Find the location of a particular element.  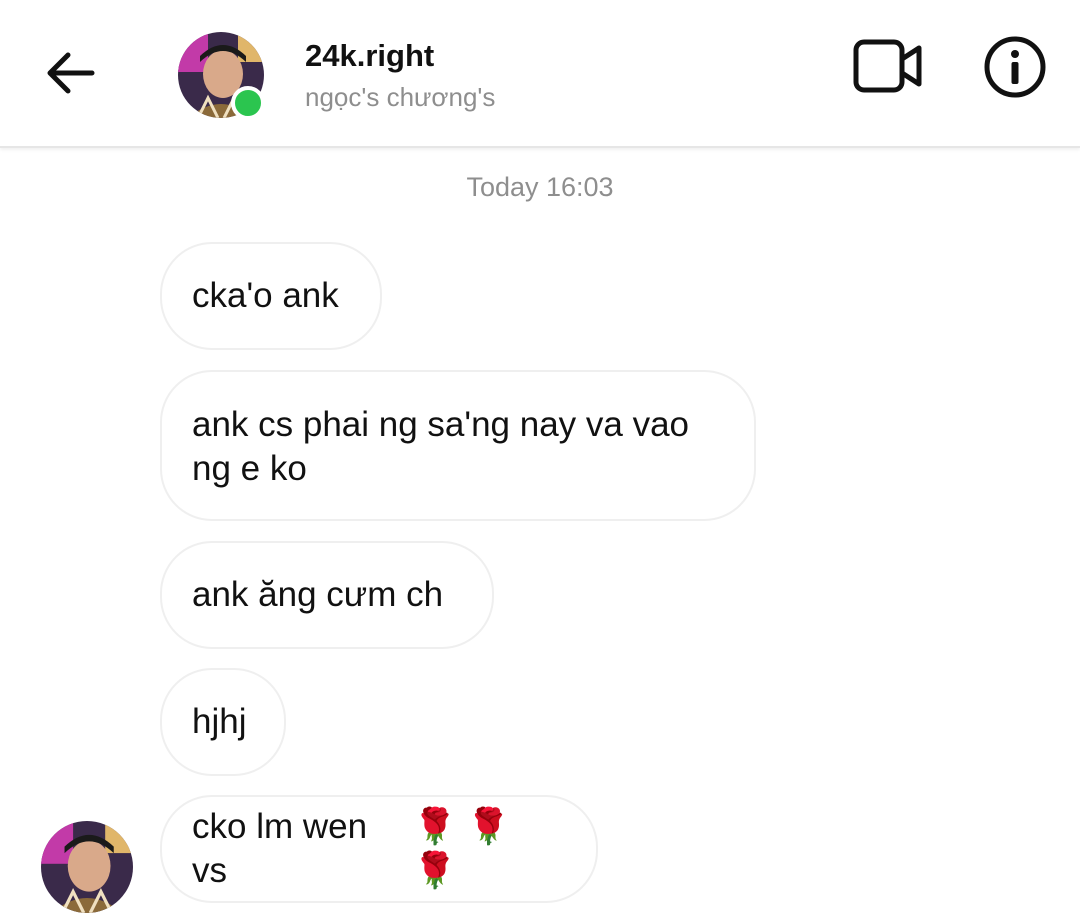

chat-subtitle: ngọc's chương's is located at coordinates (400, 97).